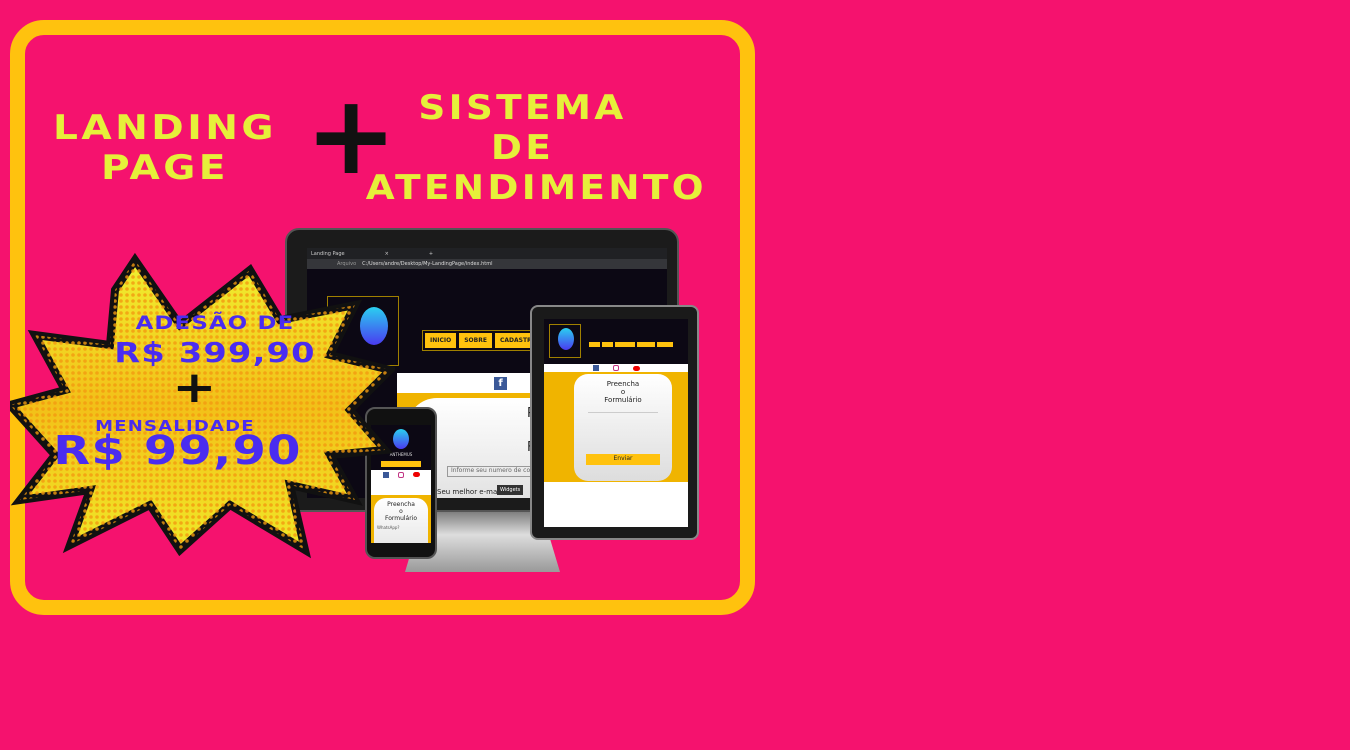  I want to click on plus-icon: +, so click(195, 387).